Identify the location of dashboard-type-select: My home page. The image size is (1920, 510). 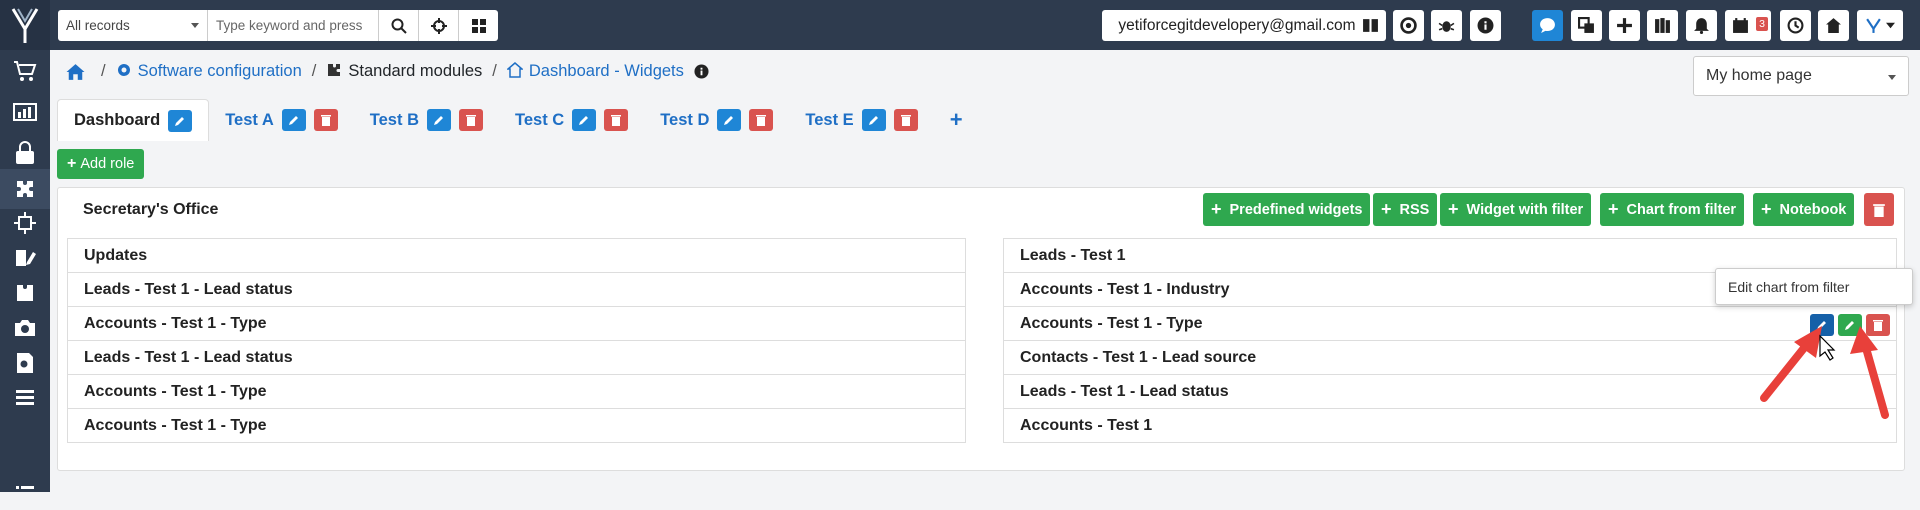
(1801, 76).